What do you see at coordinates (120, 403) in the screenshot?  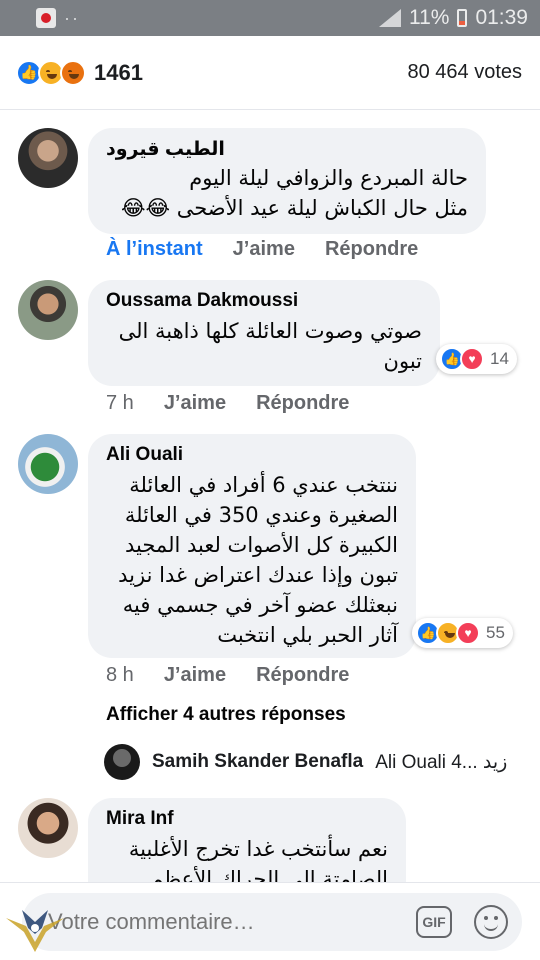 I see `comment-time: 7 h` at bounding box center [120, 403].